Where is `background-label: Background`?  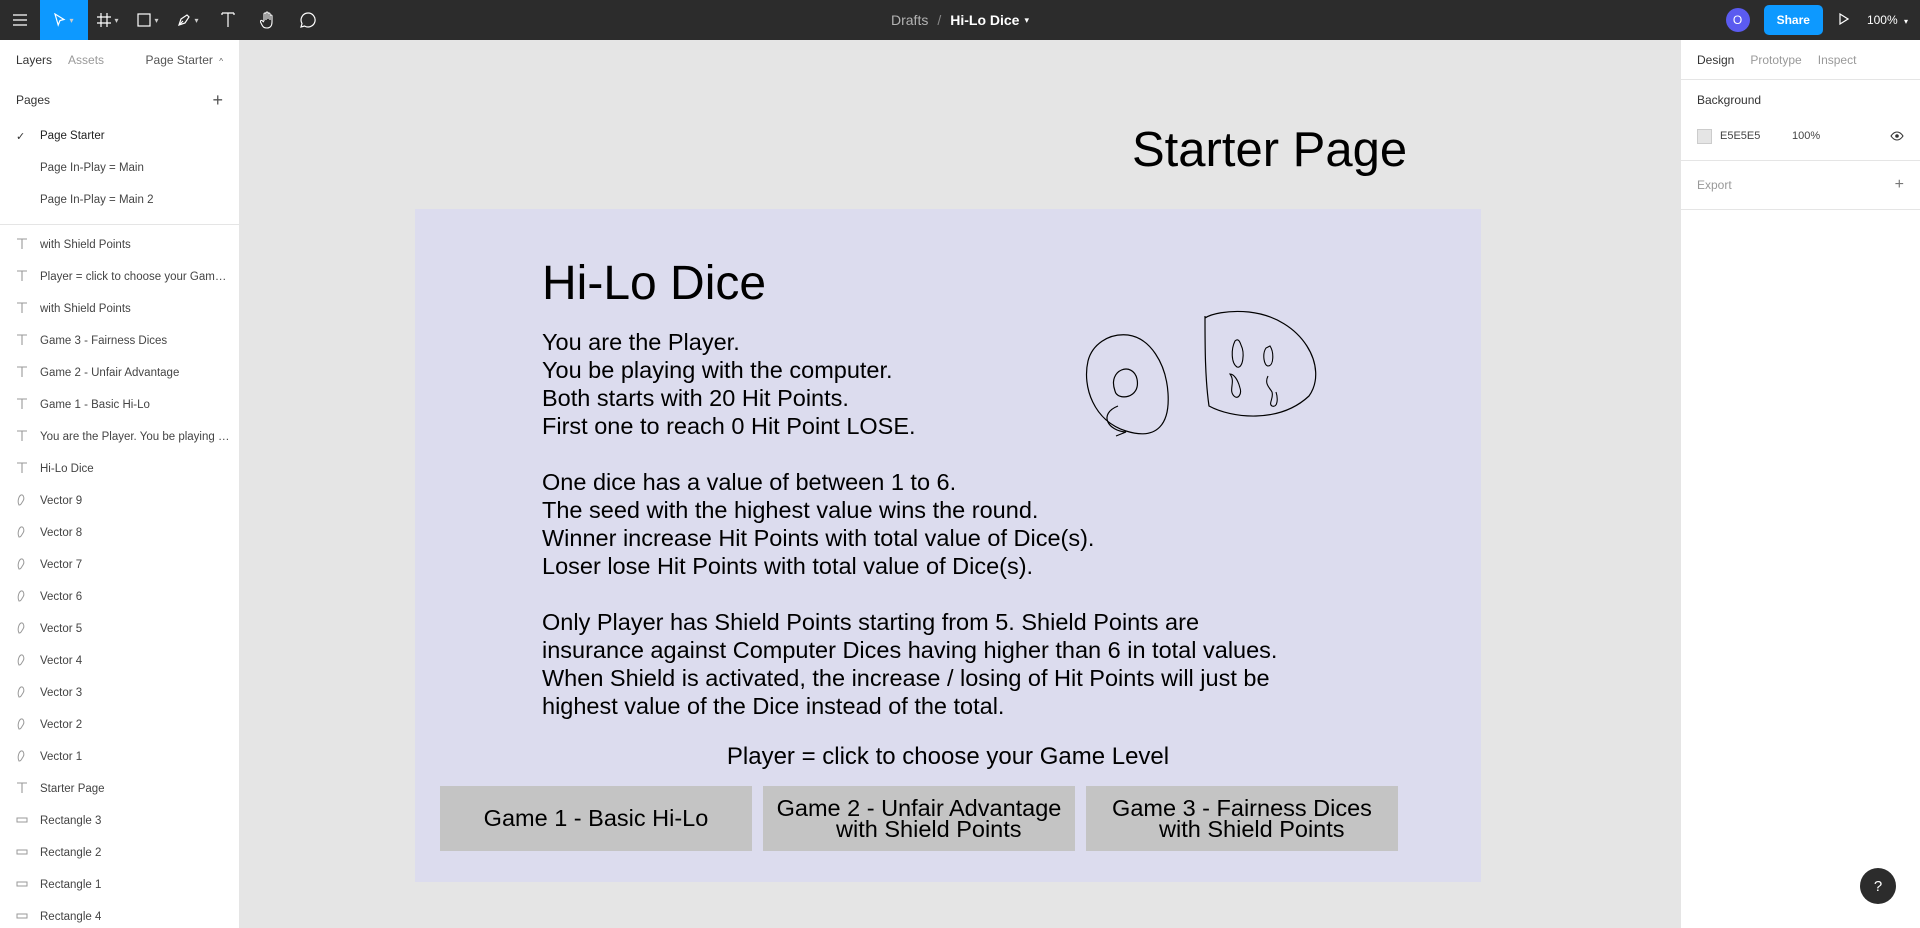 background-label: Background is located at coordinates (1729, 100).